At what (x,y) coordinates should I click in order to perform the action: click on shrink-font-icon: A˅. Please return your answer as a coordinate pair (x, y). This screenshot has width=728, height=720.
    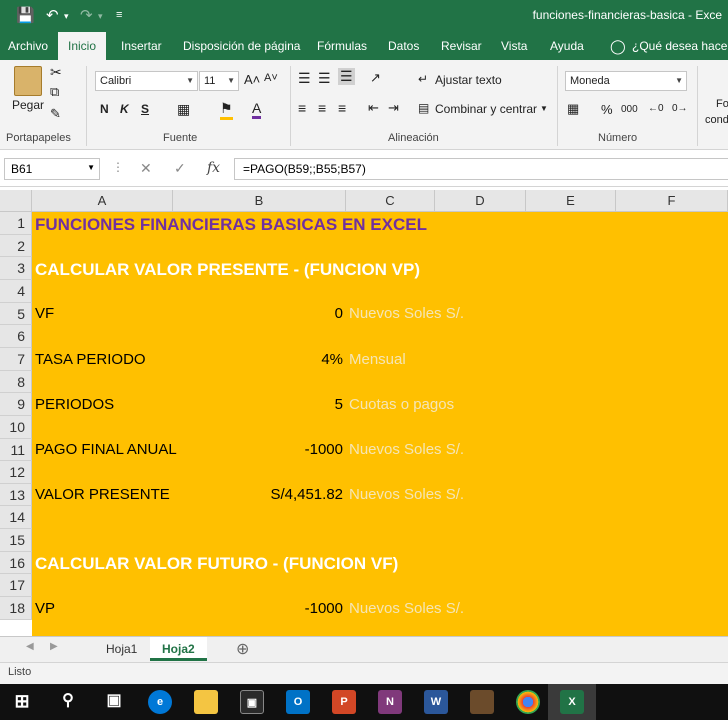
    Looking at the image, I should click on (271, 78).